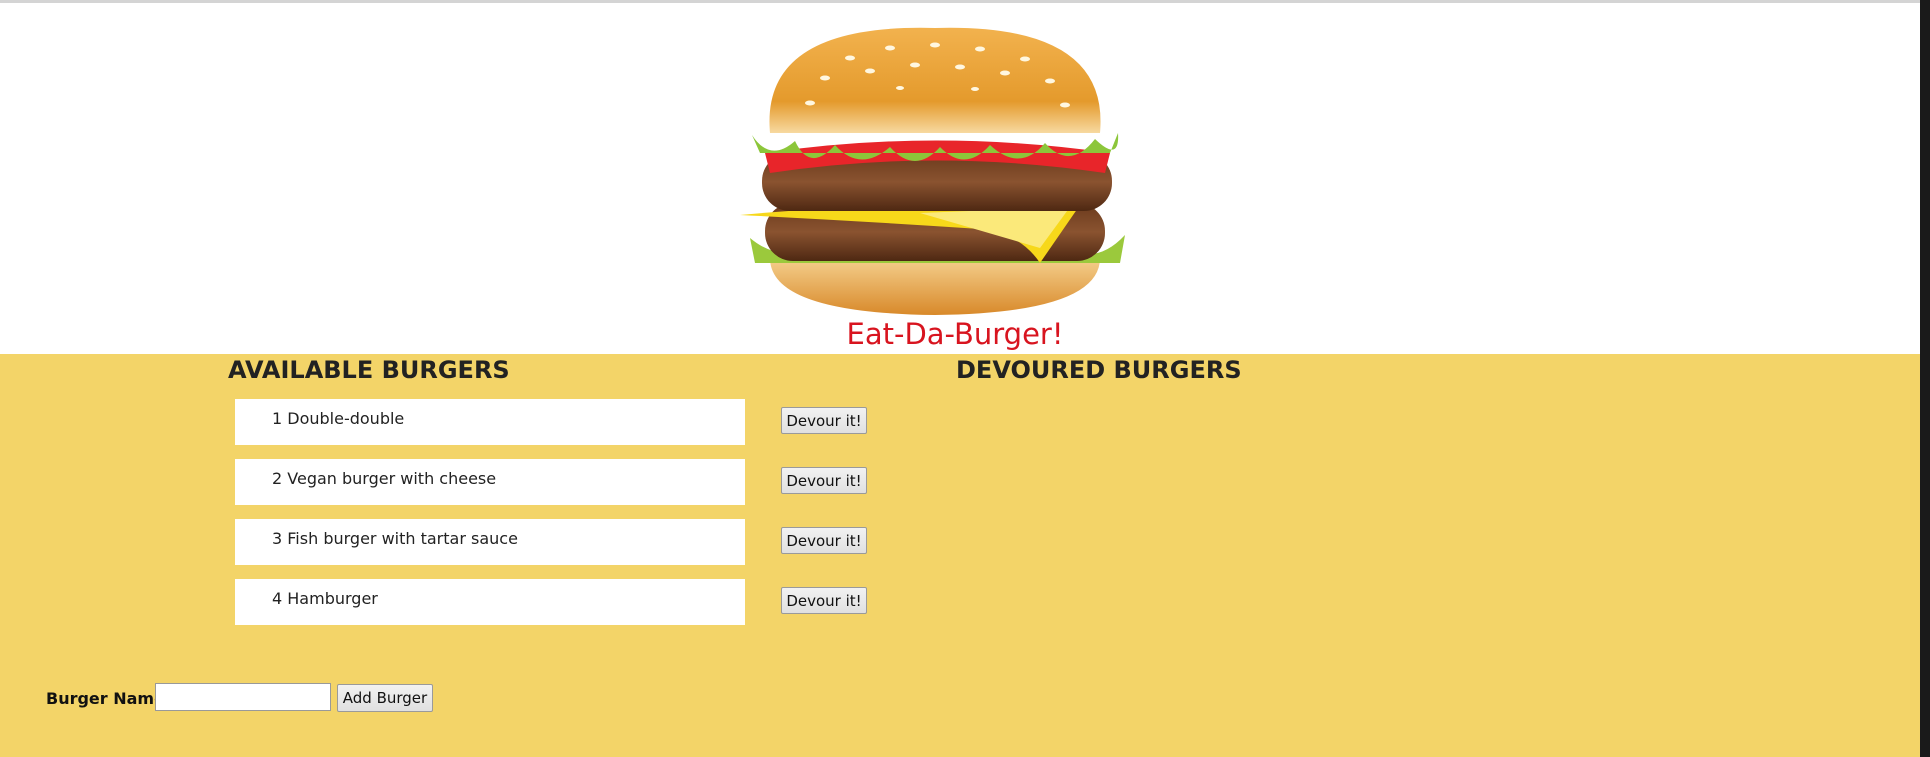 This screenshot has width=1930, height=757. What do you see at coordinates (243, 697) in the screenshot?
I see `burger-name-input` at bounding box center [243, 697].